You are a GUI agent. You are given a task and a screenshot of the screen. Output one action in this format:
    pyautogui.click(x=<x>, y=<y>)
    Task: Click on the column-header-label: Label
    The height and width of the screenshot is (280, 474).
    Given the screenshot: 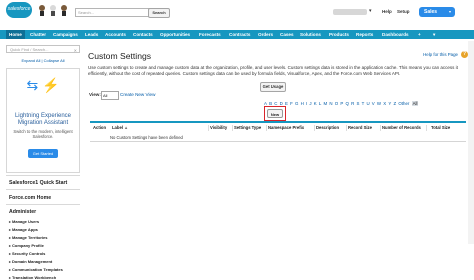 What is the action you would take?
    pyautogui.click(x=117, y=127)
    